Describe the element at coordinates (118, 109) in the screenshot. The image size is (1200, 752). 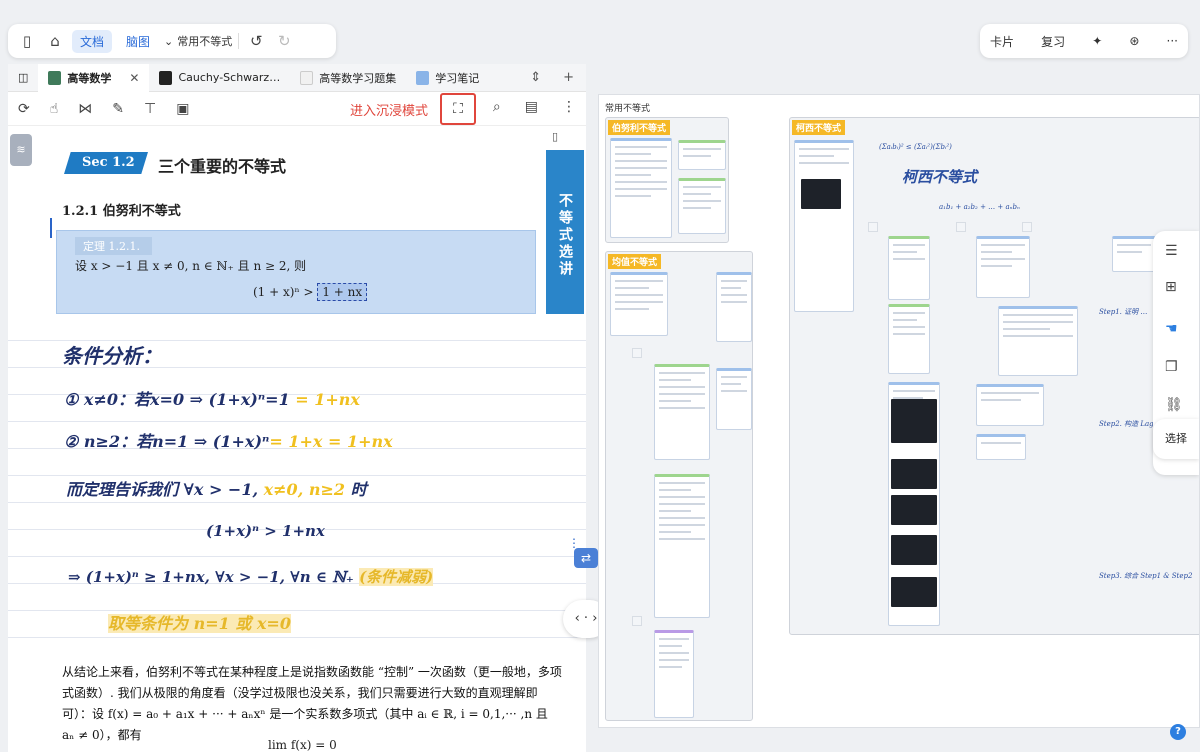
I see `pen-icon: ✎` at that location.